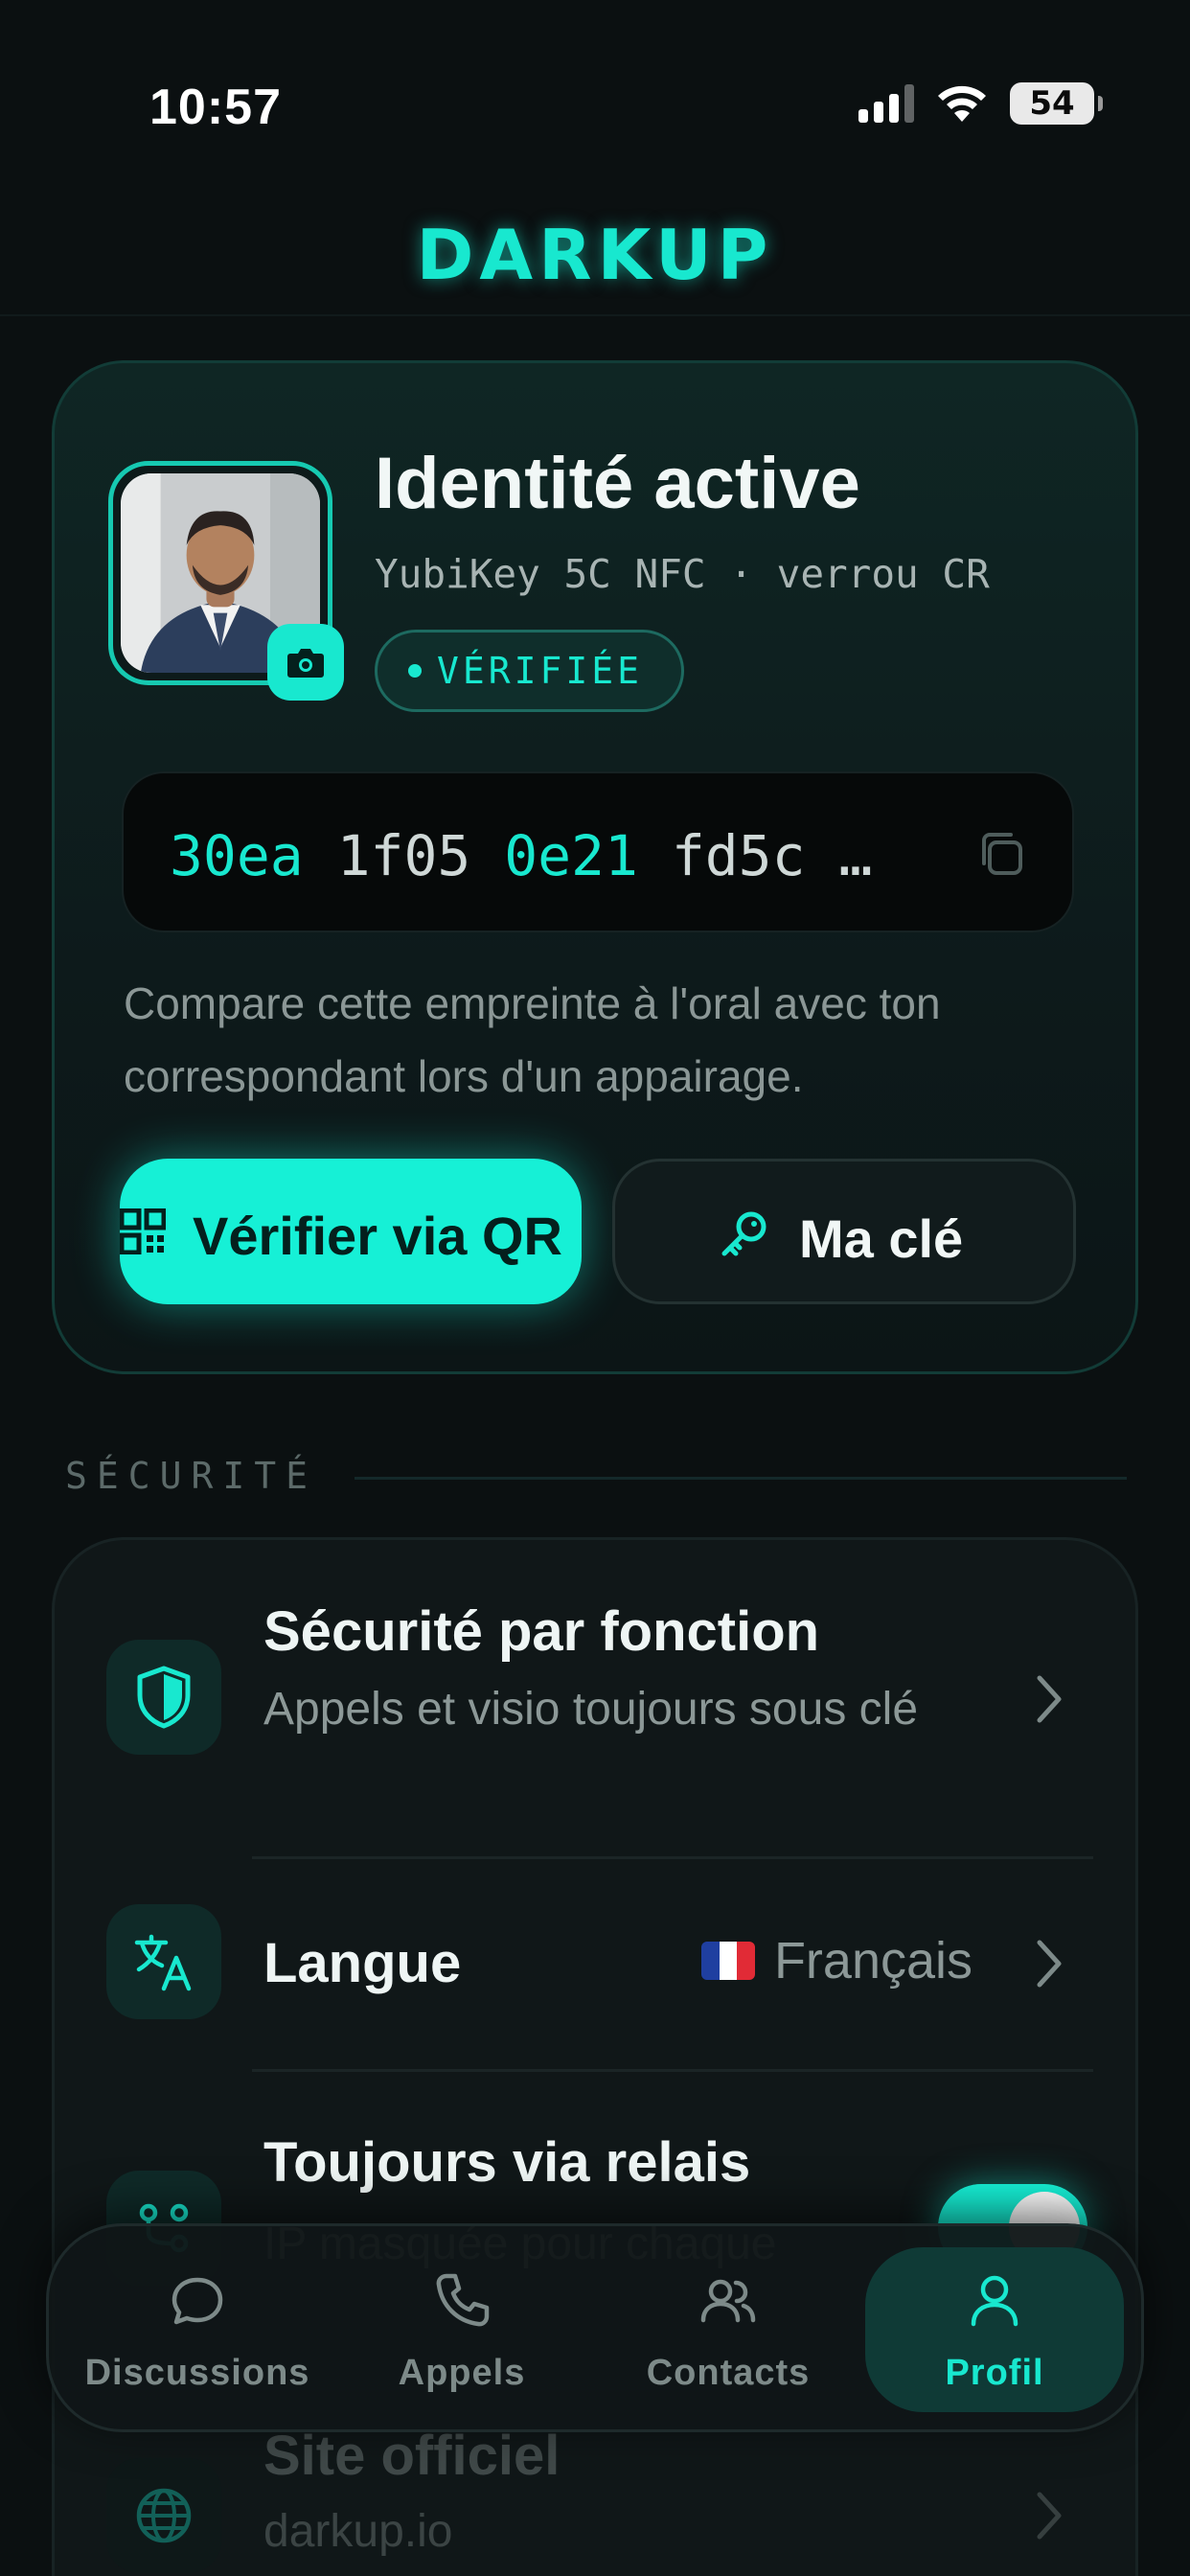 The width and height of the screenshot is (1190, 2576). I want to click on shield-icon, so click(164, 1697).